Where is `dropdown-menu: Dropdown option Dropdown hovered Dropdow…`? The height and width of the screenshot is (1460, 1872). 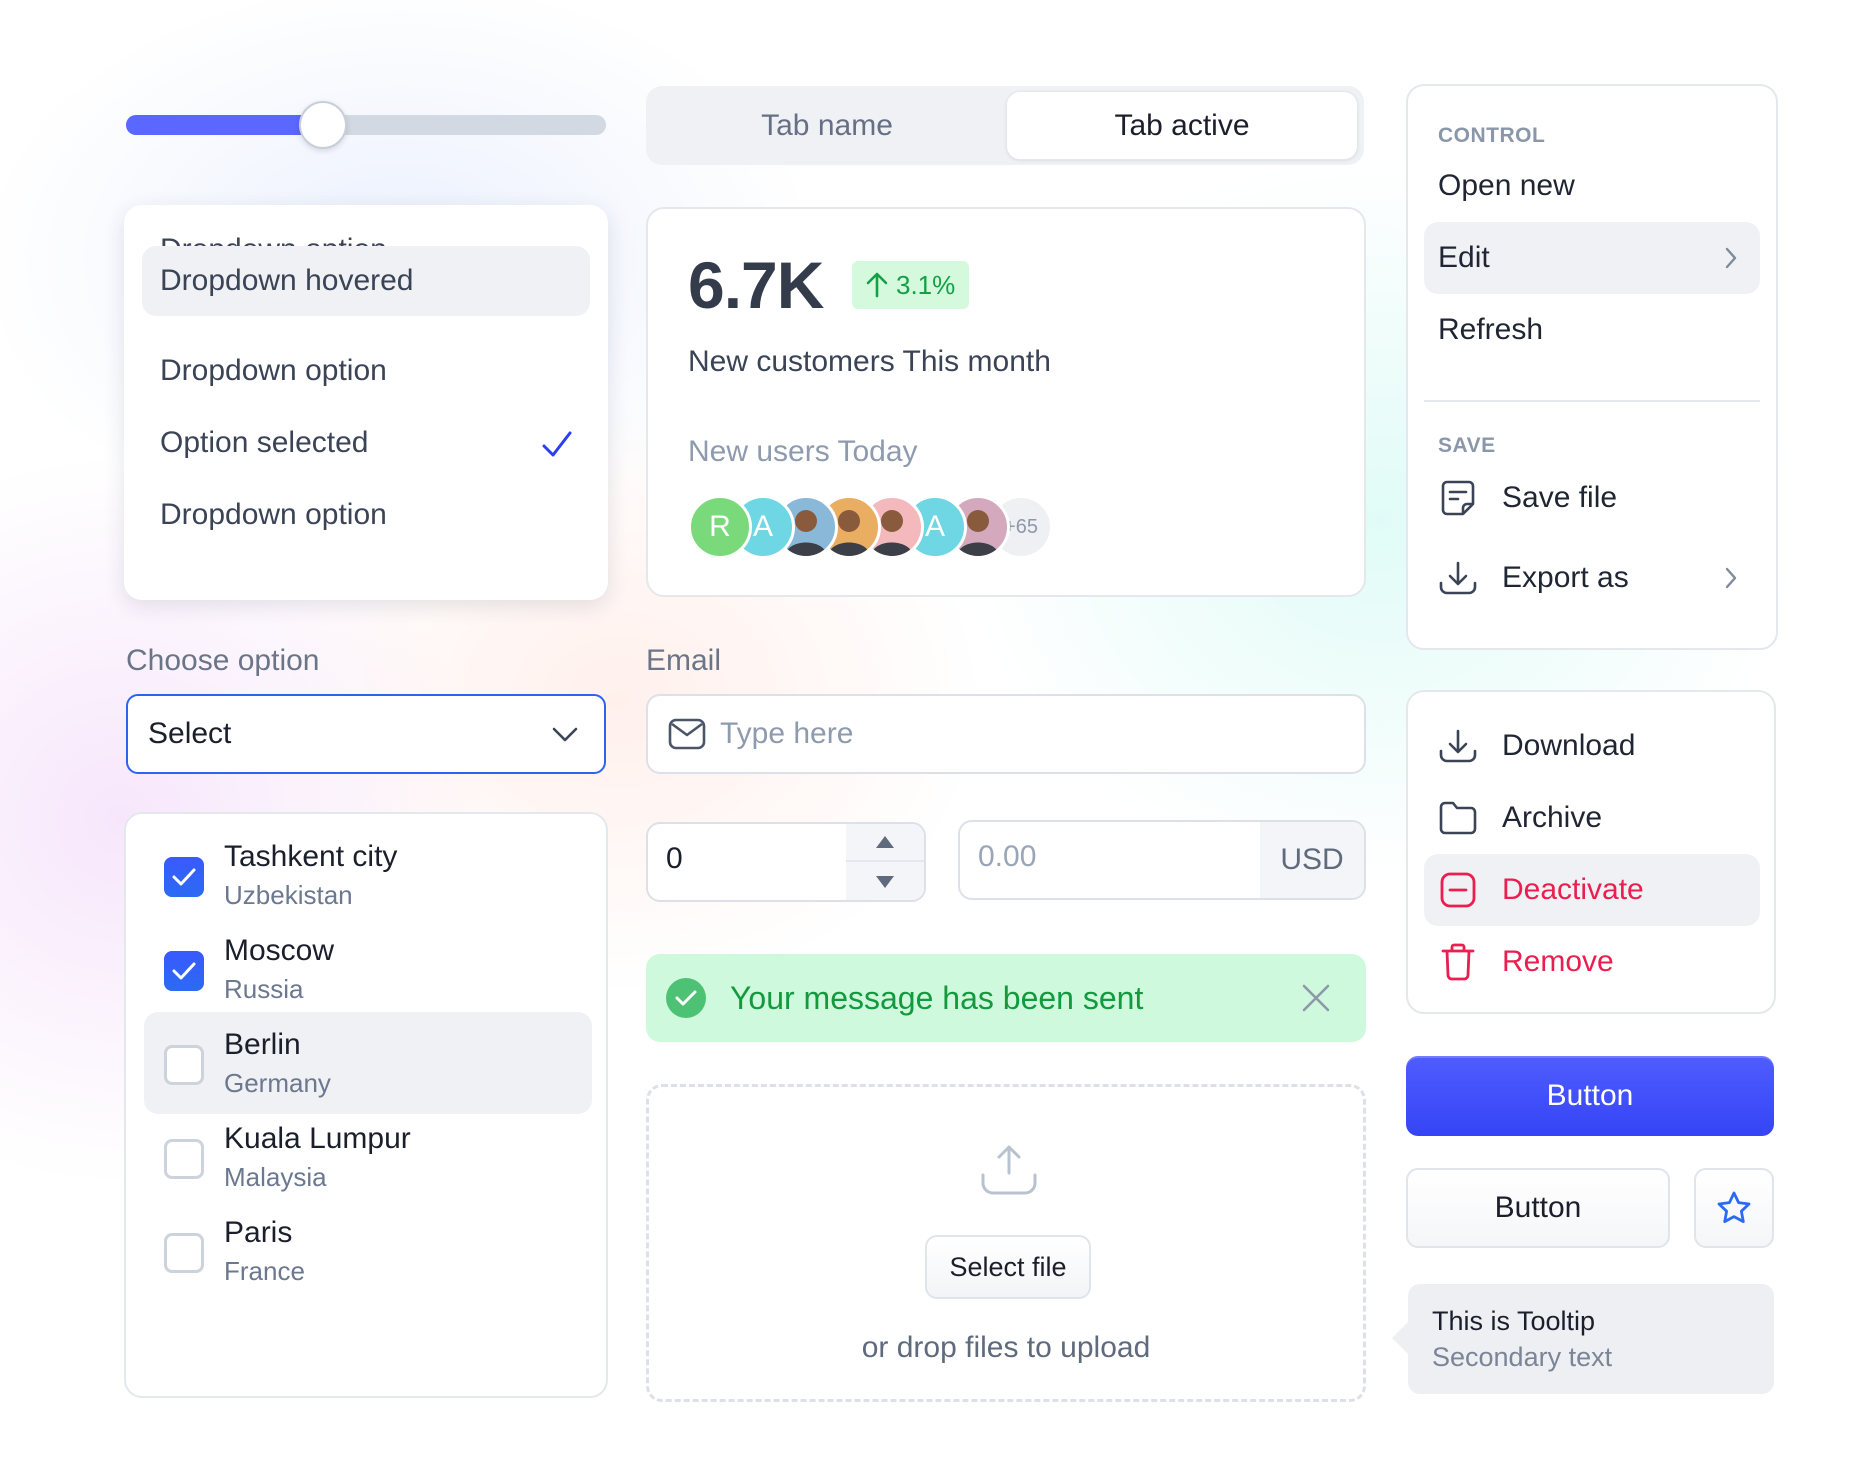
dropdown-menu: Dropdown option Dropdown hovered Dropdow… is located at coordinates (366, 402).